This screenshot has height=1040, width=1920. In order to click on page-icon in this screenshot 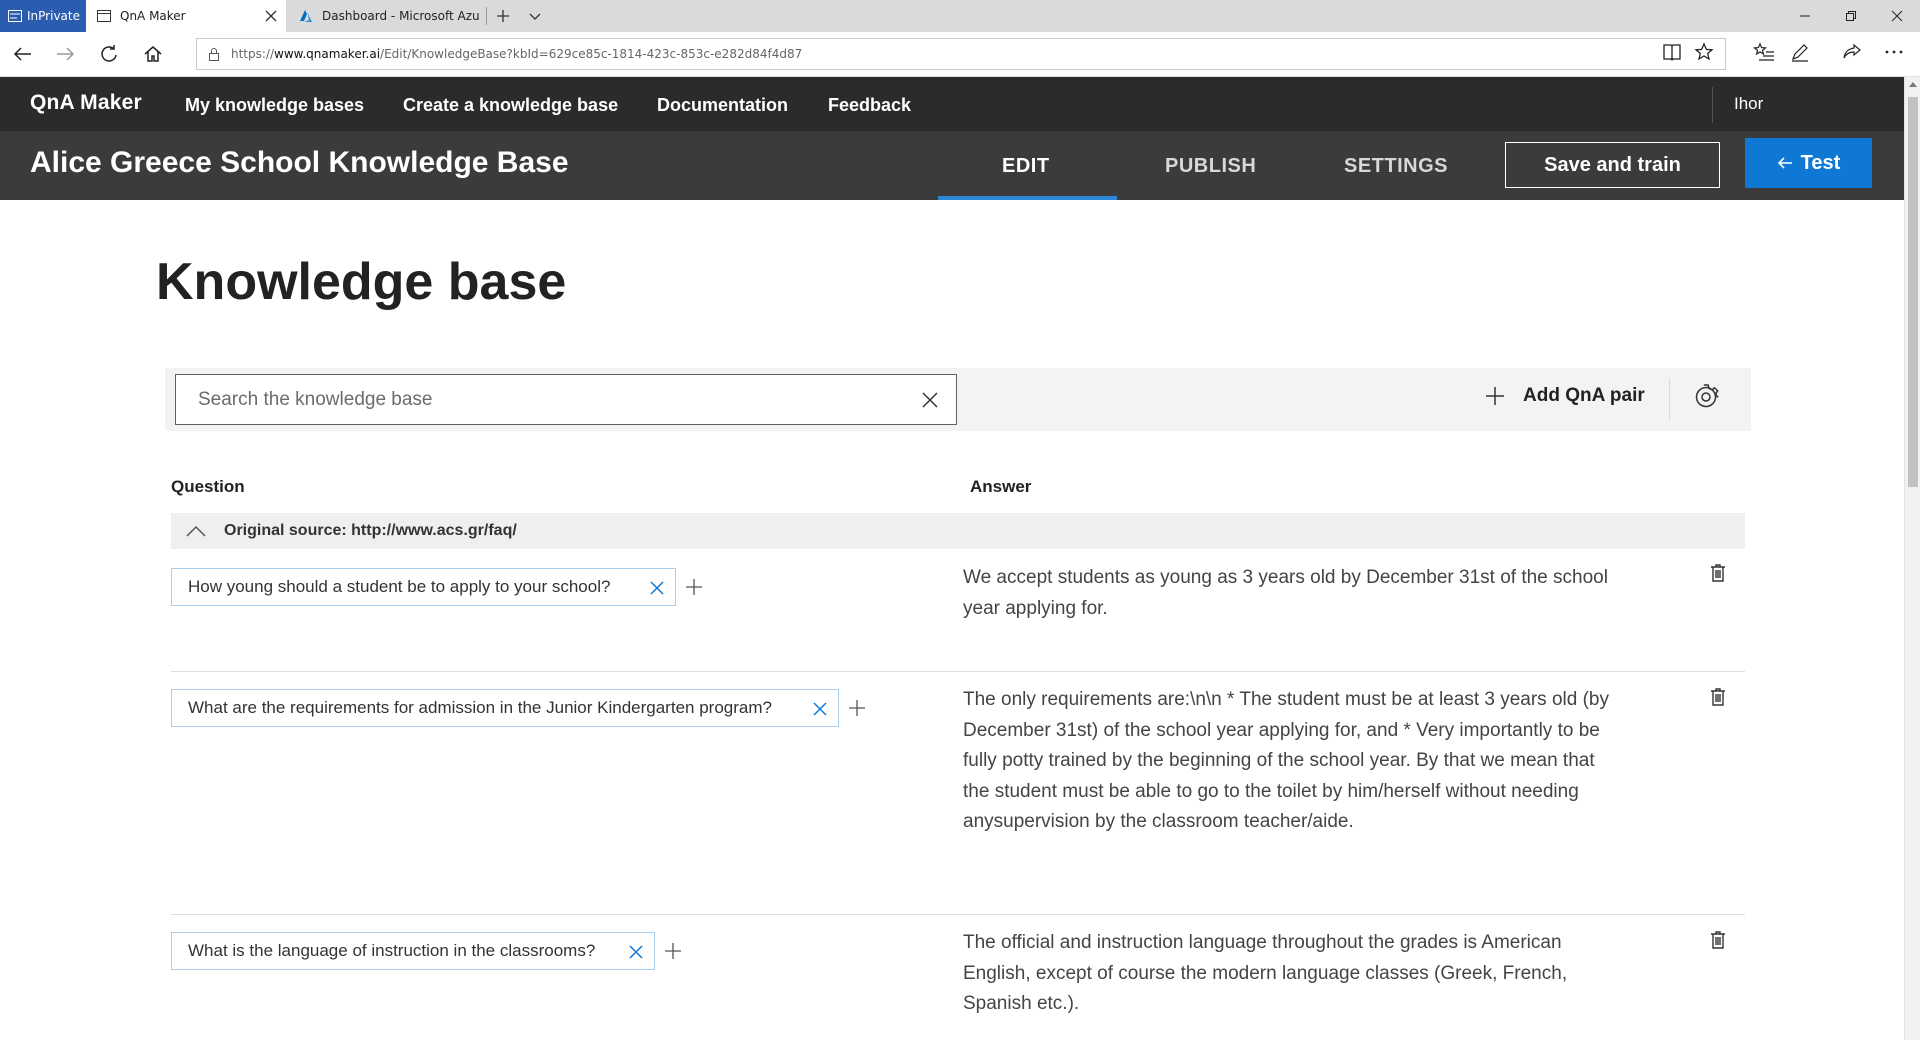, I will do `click(104, 16)`.